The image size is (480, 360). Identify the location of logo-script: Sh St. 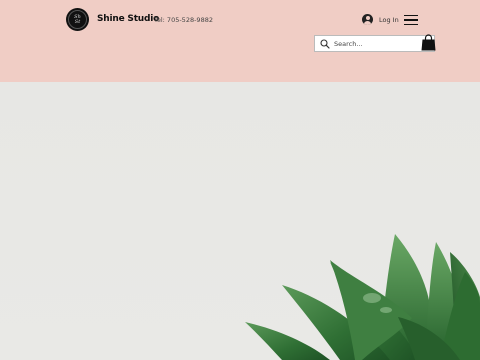
(77, 19).